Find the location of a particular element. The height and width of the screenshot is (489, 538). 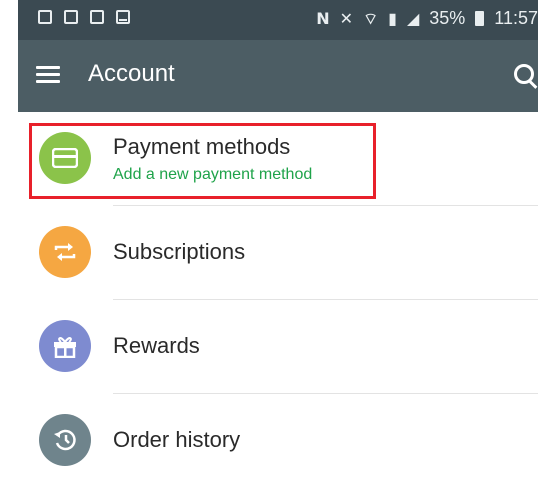

hamburger-menu-icon is located at coordinates (48, 75).